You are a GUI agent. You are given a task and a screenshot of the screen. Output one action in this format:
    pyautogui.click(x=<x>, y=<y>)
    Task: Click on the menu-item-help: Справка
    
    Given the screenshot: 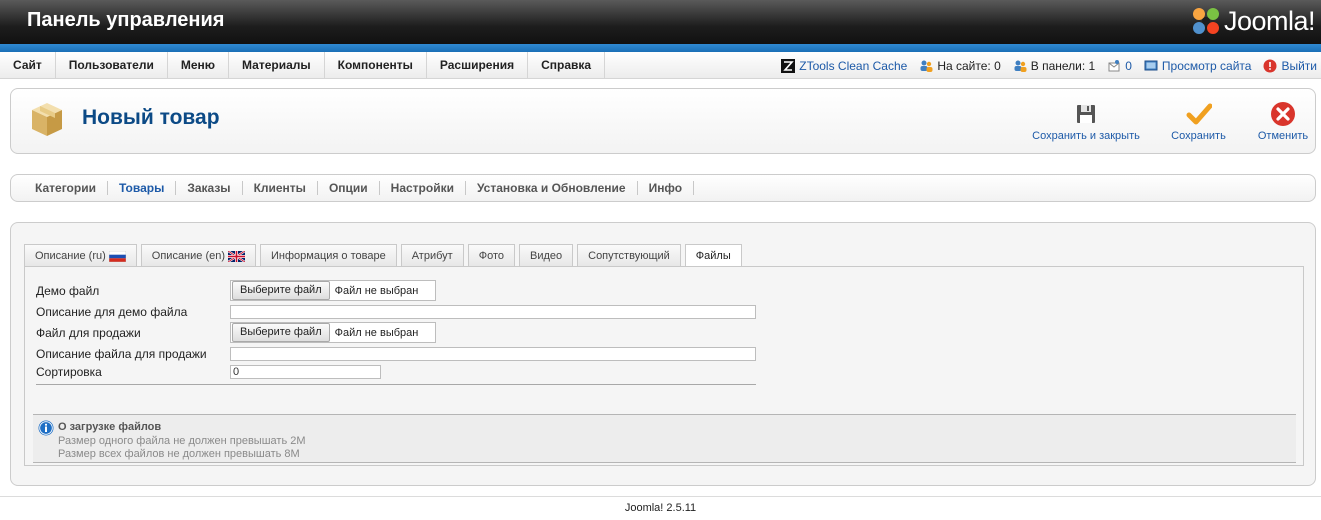 What is the action you would take?
    pyautogui.click(x=567, y=65)
    